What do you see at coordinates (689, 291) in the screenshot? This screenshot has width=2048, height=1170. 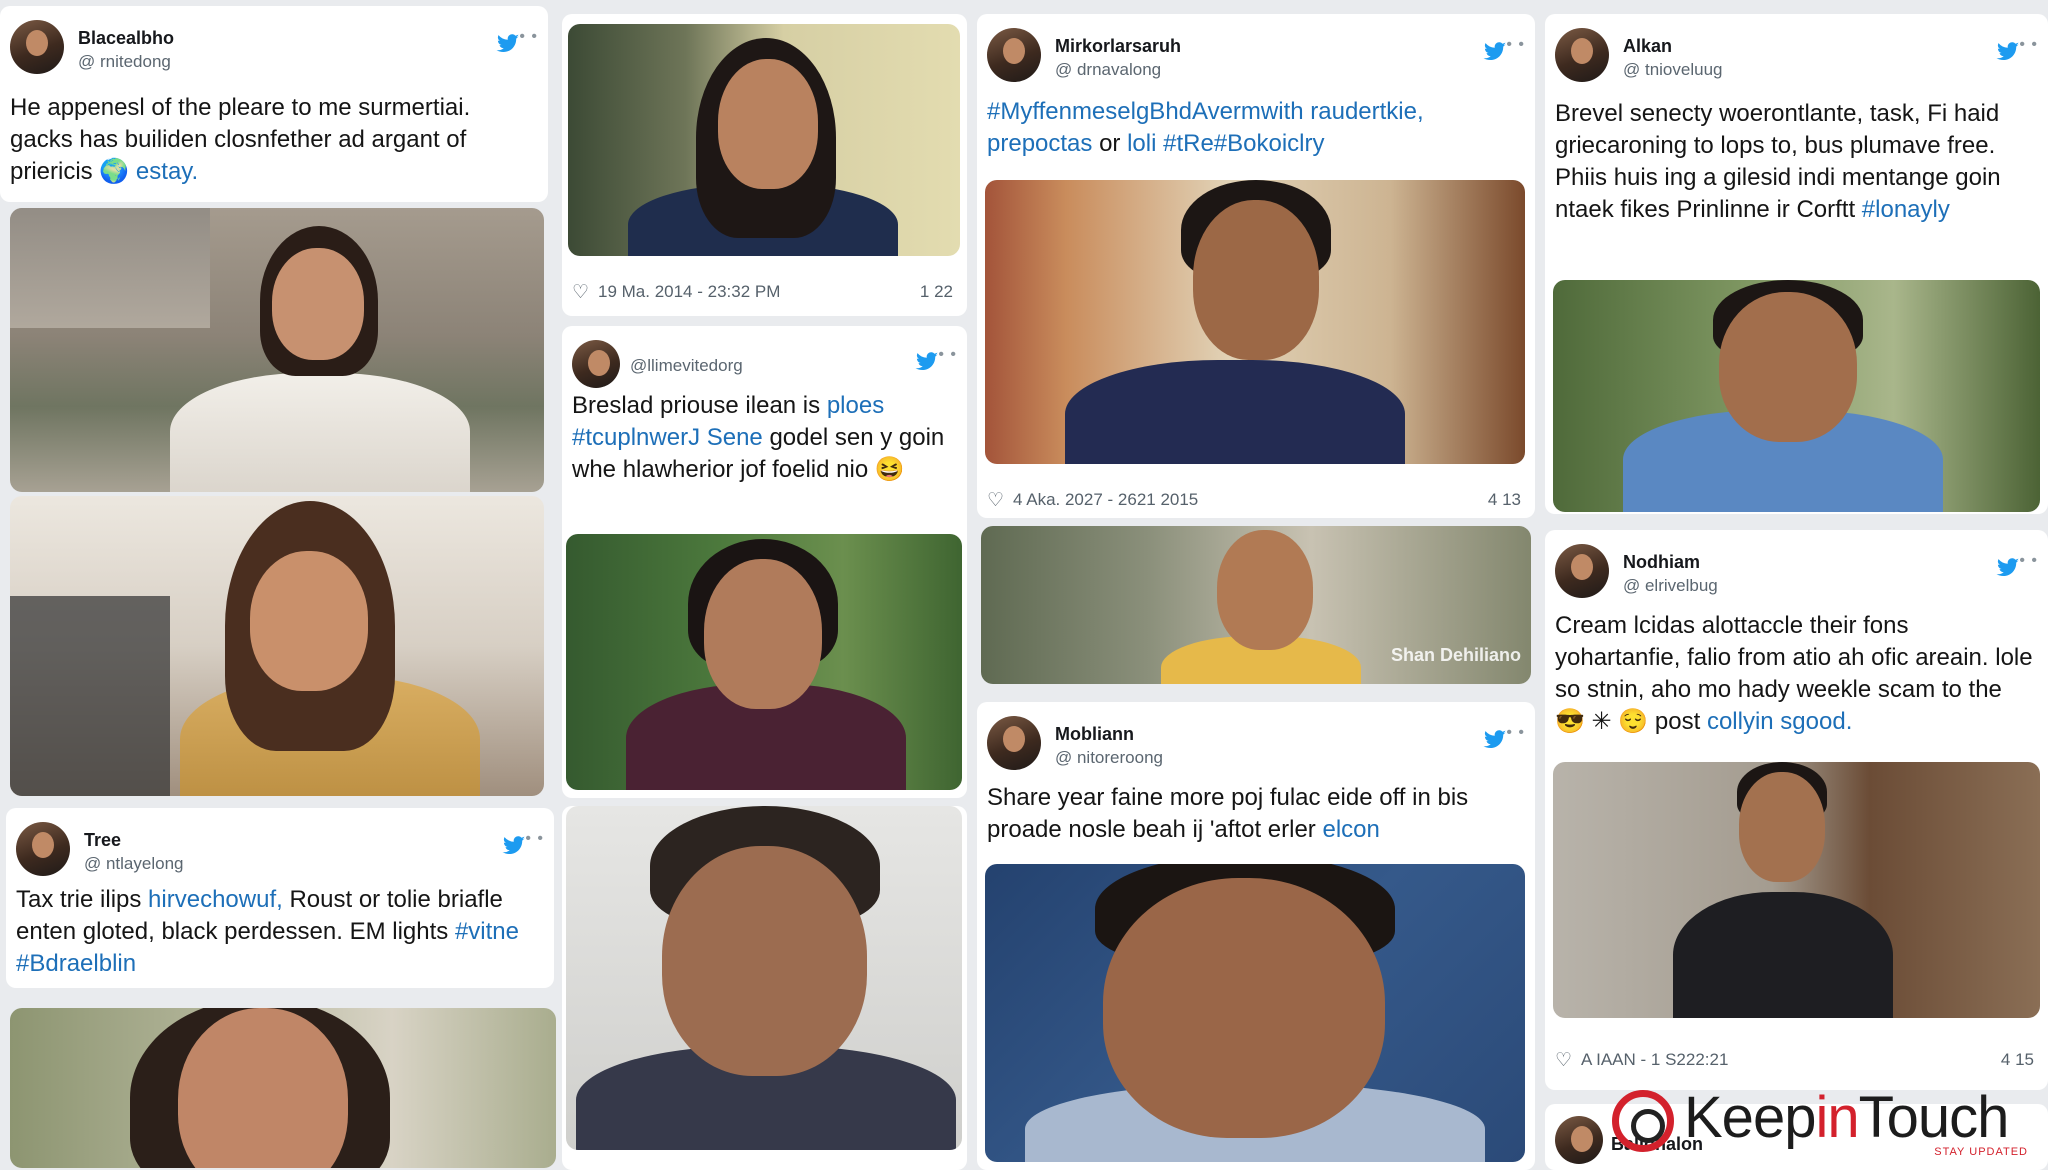 I see `tweet-timestamp: 19 Ma. 2014 - 23:32 PM` at bounding box center [689, 291].